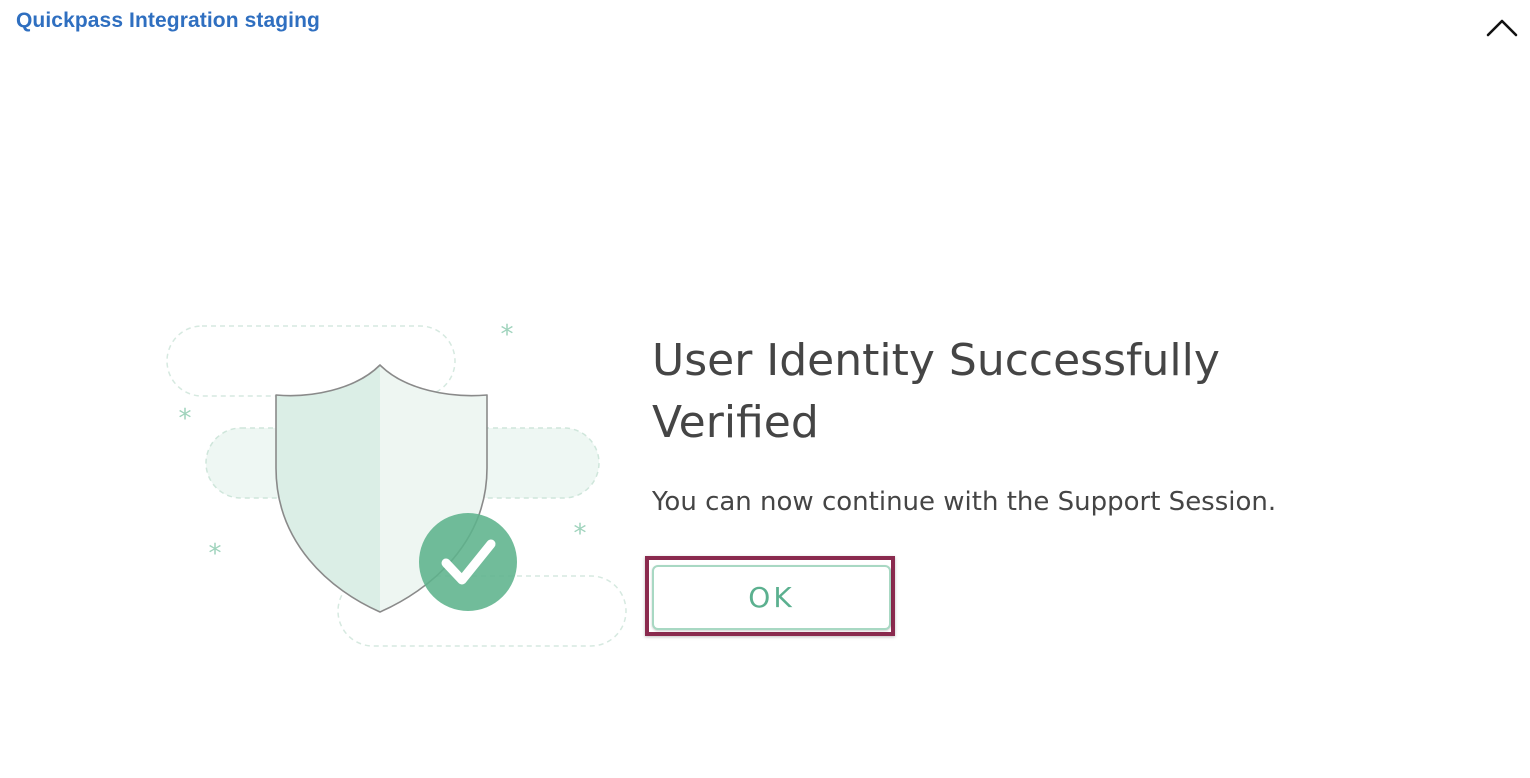 This screenshot has height=778, width=1530. I want to click on app-title: Quickpass Integration staging, so click(168, 20).